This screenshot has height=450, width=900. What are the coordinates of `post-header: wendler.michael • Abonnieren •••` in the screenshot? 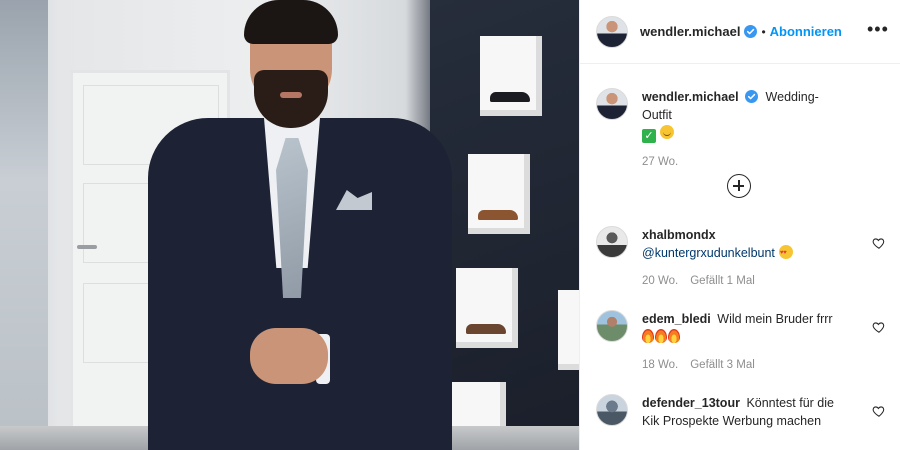 It's located at (740, 32).